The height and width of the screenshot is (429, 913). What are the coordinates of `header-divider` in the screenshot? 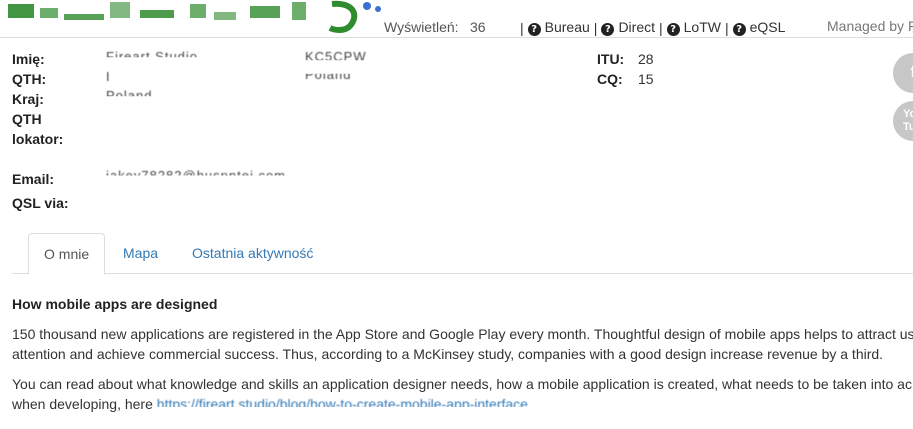 It's located at (456, 37).